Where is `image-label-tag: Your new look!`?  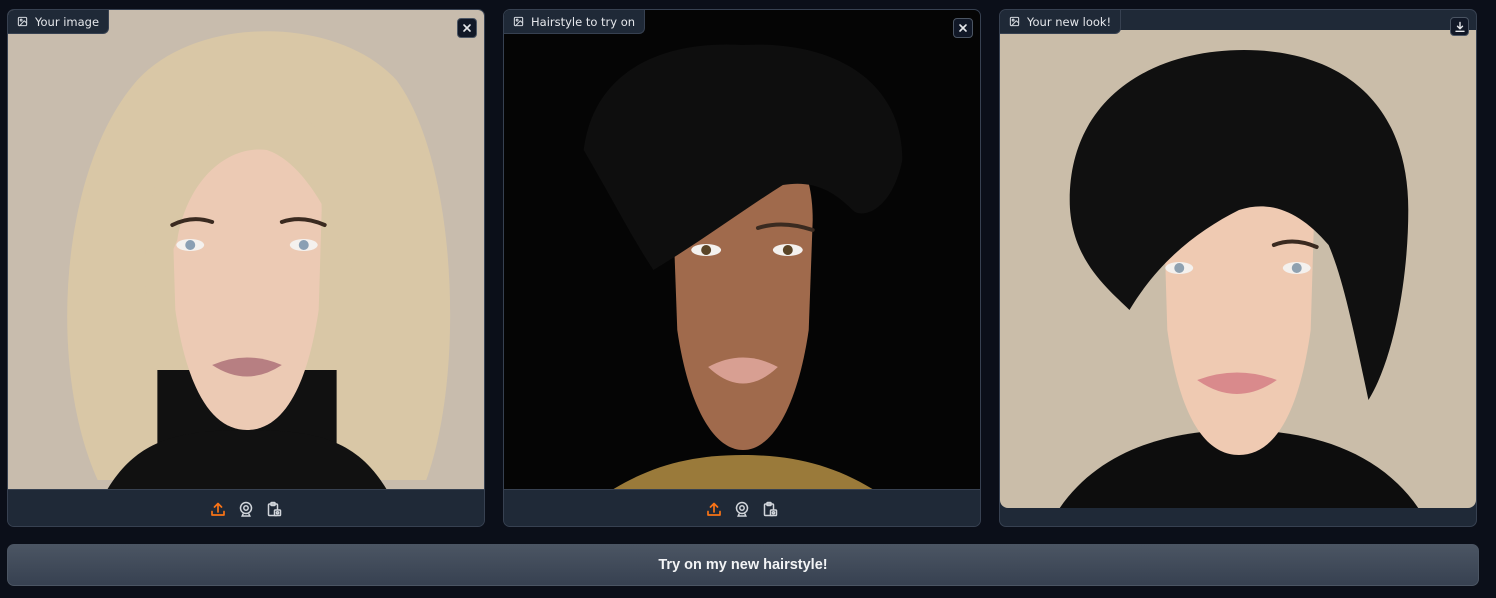
image-label-tag: Your new look! is located at coordinates (1061, 22).